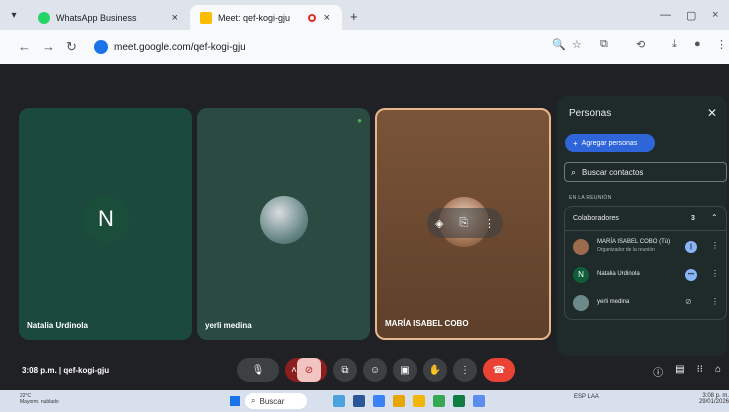 The width and height of the screenshot is (729, 412). Describe the element at coordinates (44, 17) in the screenshot. I see `whatsapp-icon` at that location.